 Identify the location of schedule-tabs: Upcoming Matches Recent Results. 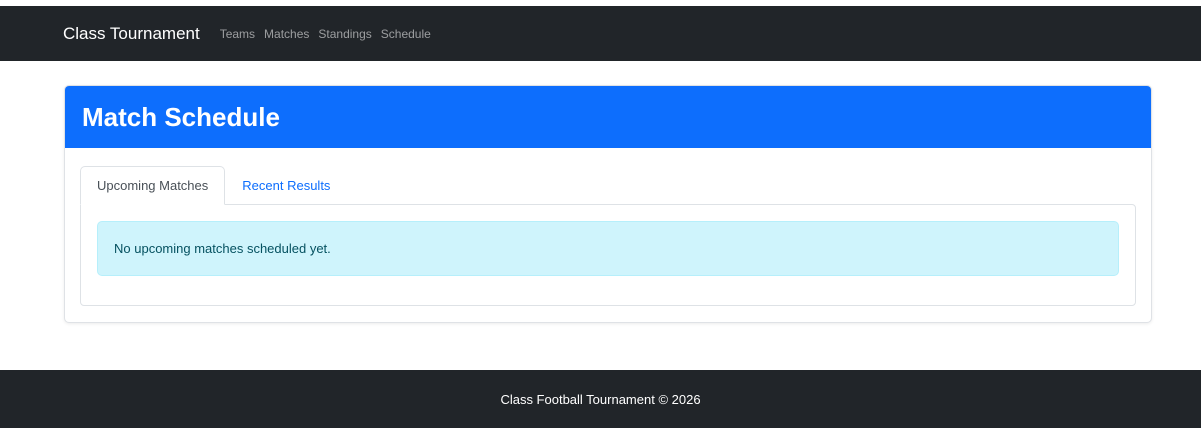
(213, 185).